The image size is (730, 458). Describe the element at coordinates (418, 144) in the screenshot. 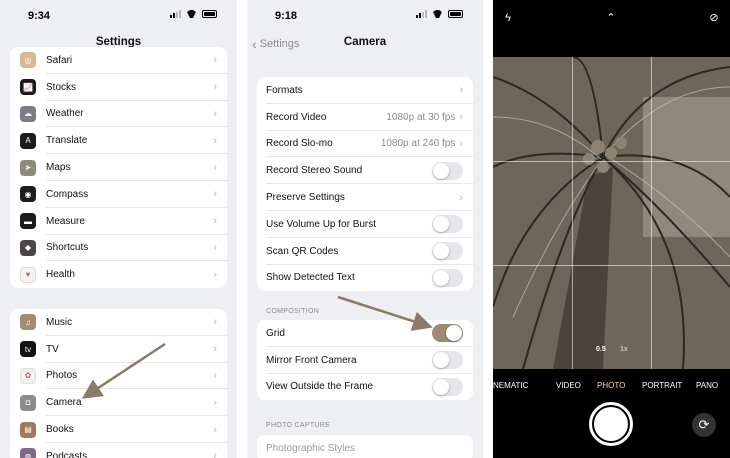

I see `setting-value: 1080p at 240 fps` at that location.